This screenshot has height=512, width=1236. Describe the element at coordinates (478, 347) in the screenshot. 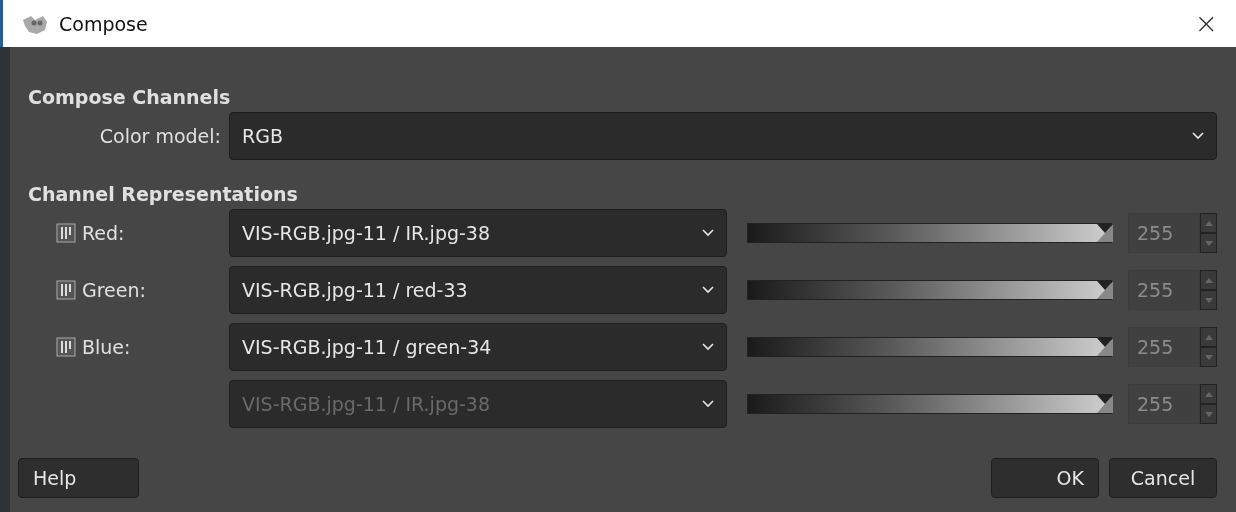

I see `dropdown: VIS-RGB.jpg-11 / green-34` at that location.